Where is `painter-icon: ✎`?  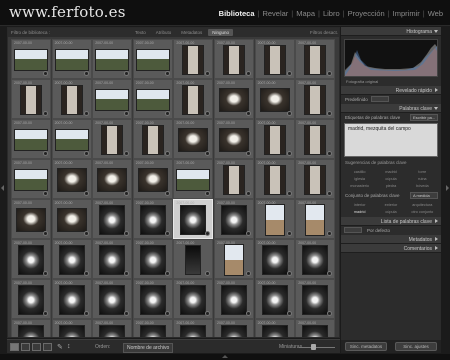
painter-icon: ✎ is located at coordinates (60, 347).